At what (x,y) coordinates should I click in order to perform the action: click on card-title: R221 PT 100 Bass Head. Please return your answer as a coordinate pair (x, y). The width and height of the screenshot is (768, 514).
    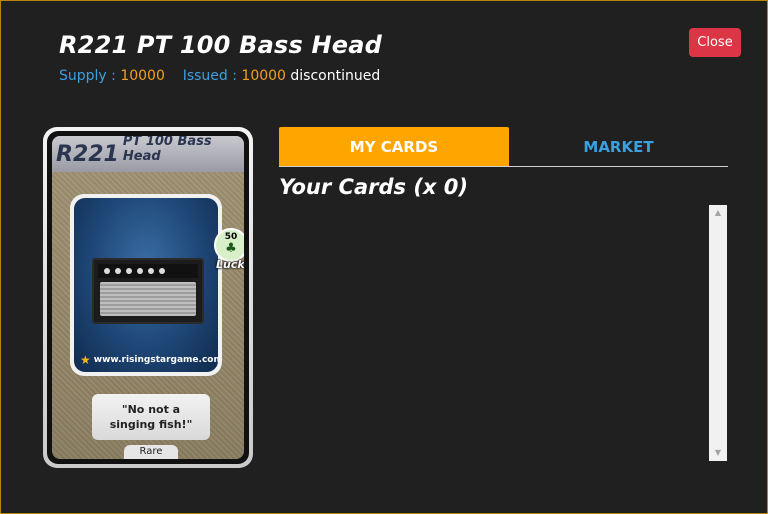
    Looking at the image, I should click on (221, 45).